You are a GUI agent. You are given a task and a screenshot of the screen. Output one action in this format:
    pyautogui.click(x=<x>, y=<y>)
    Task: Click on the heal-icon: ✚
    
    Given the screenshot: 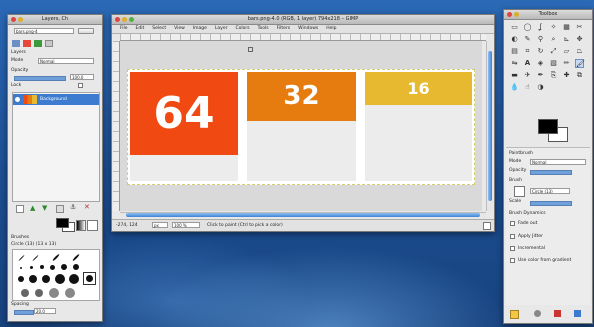 What is the action you would take?
    pyautogui.click(x=566, y=75)
    